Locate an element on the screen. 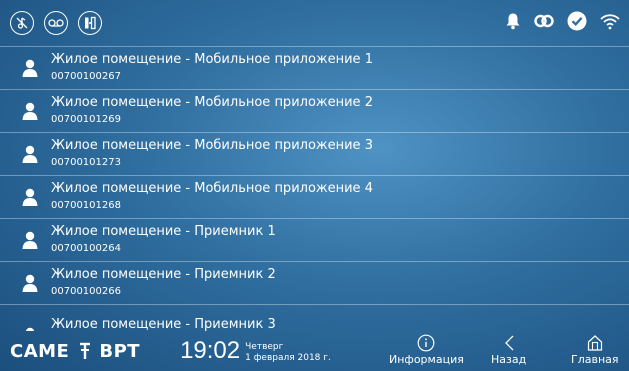  answering-machine-icon is located at coordinates (56, 23).